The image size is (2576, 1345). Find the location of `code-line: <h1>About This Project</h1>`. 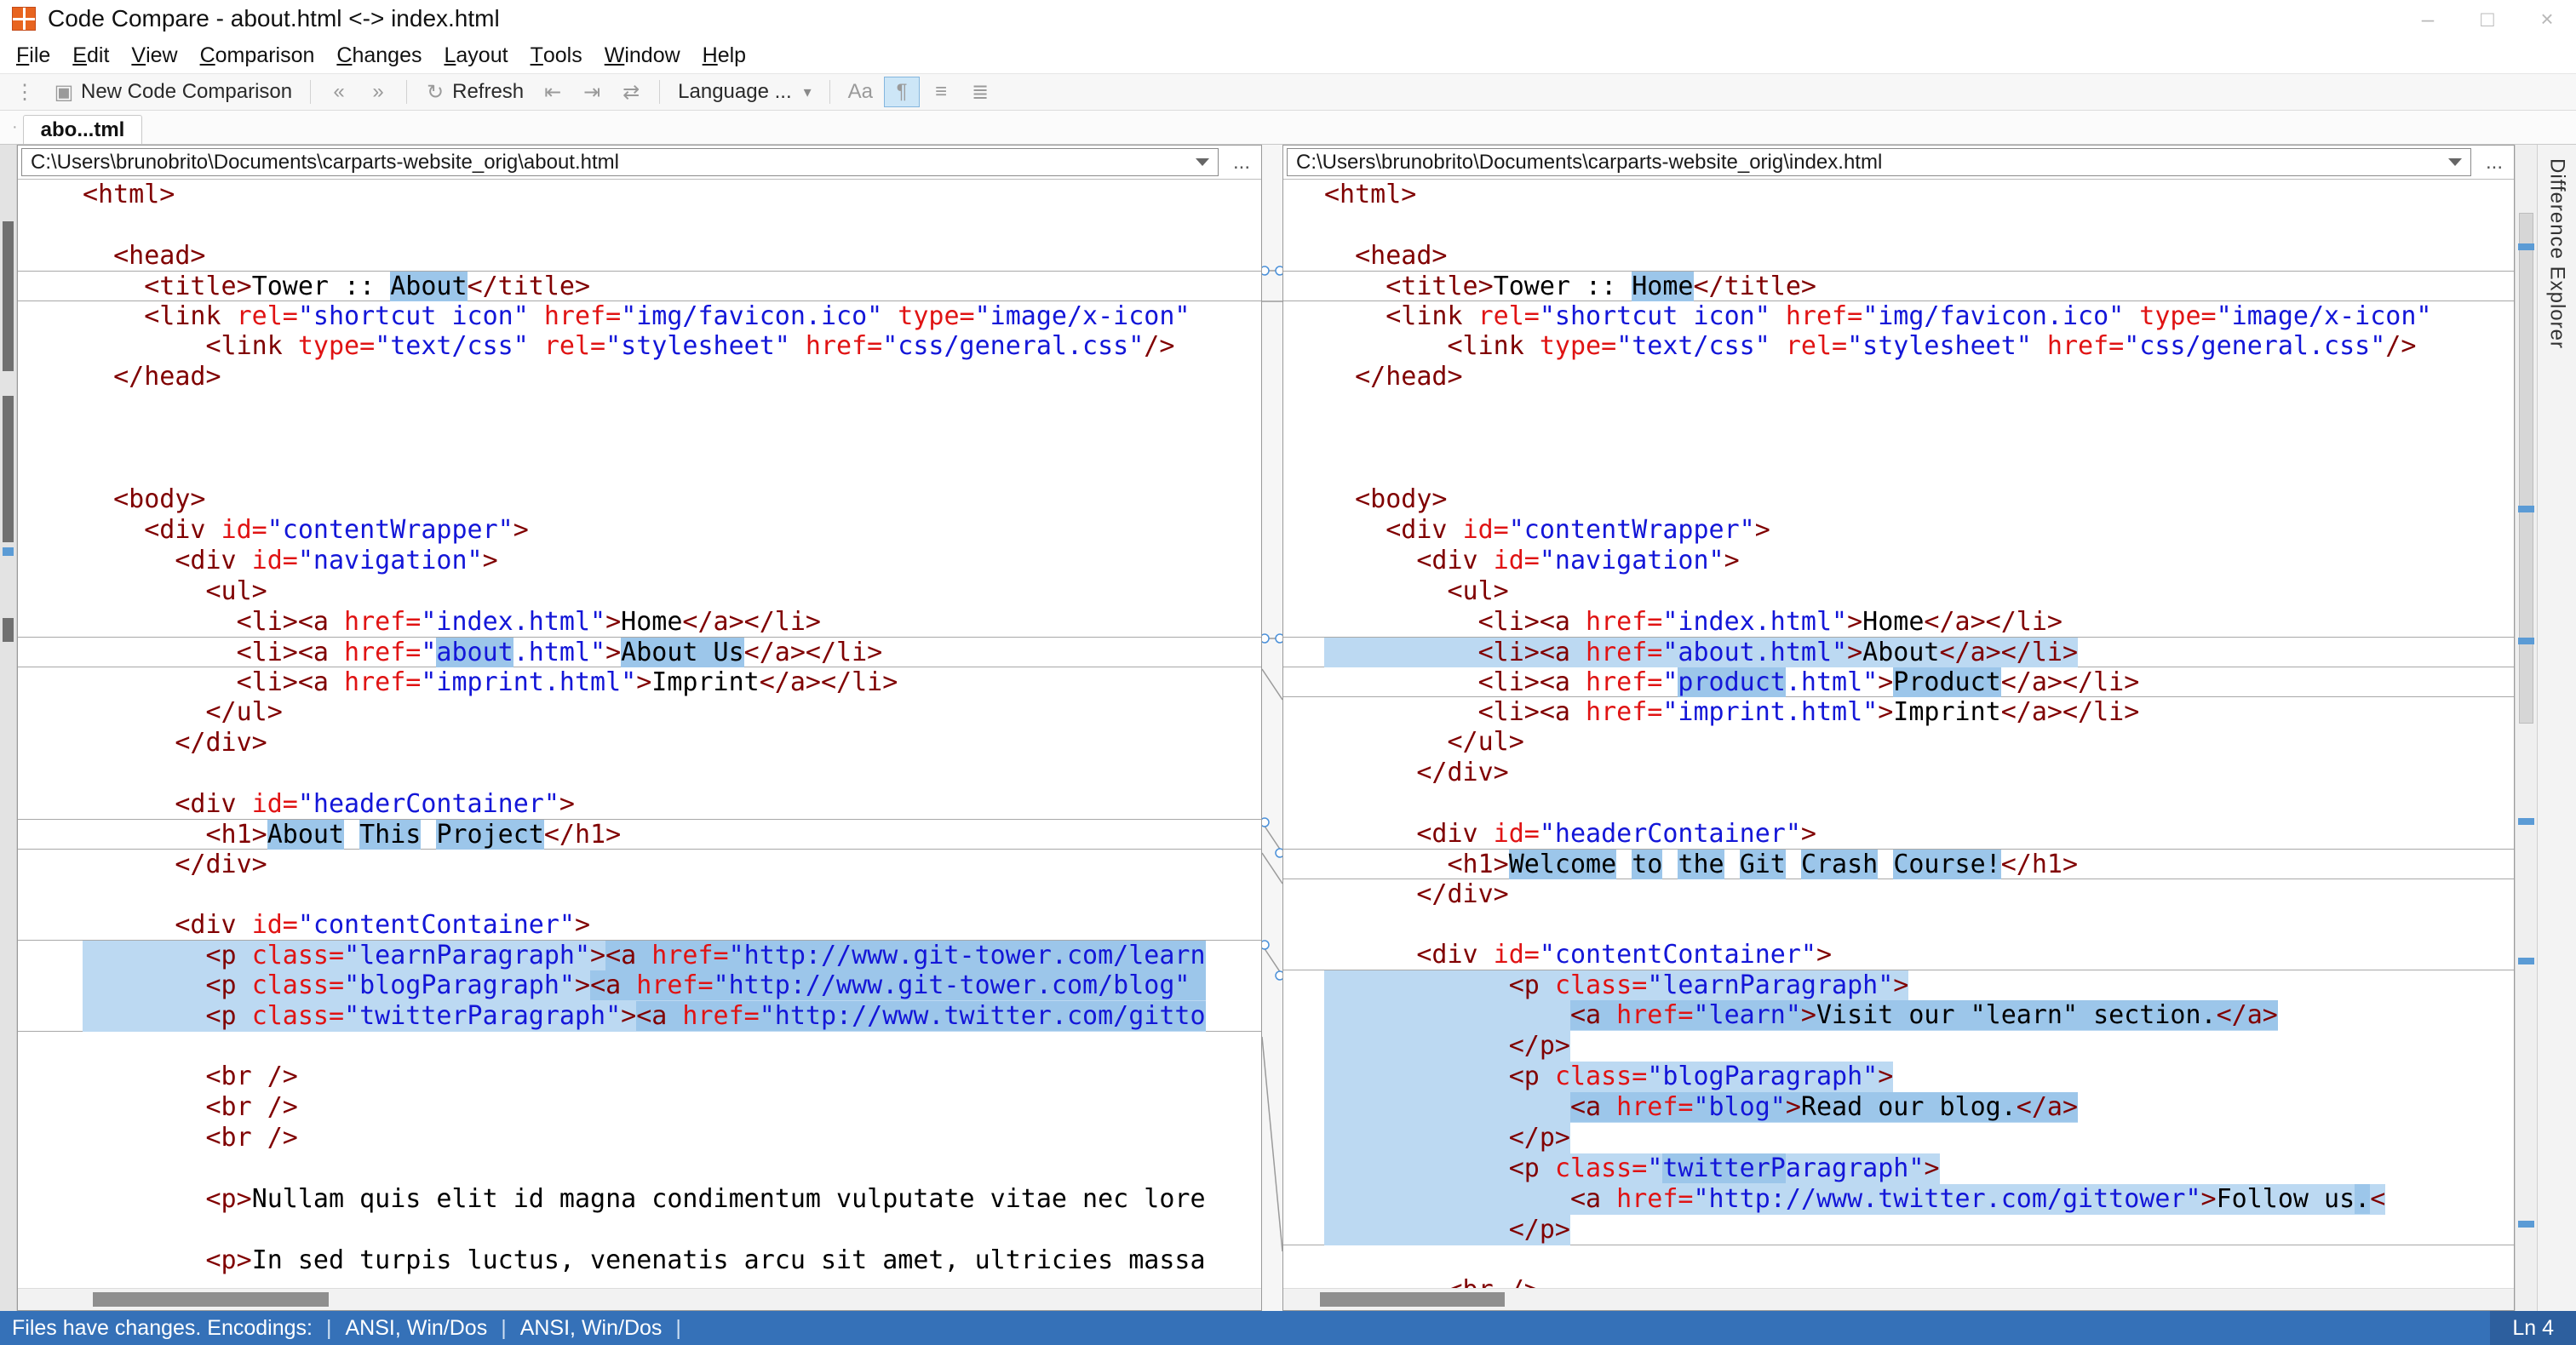

code-line: <h1>About This Project</h1> is located at coordinates (639, 834).